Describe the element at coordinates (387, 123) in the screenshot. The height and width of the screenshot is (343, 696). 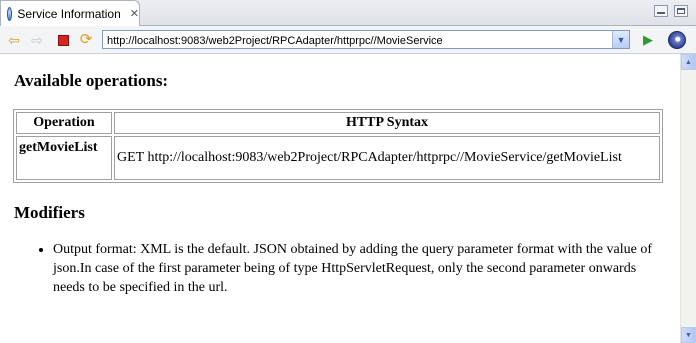
I see `http-syntax-column-header: HTTP Syntax` at that location.